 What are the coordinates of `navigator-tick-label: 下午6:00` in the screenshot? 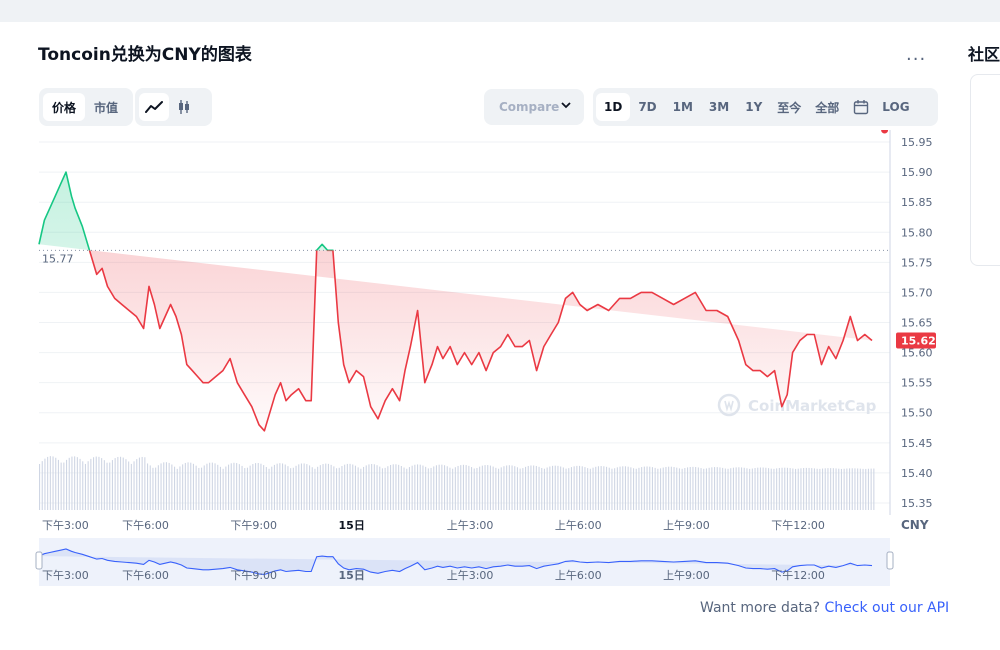 It's located at (145, 575).